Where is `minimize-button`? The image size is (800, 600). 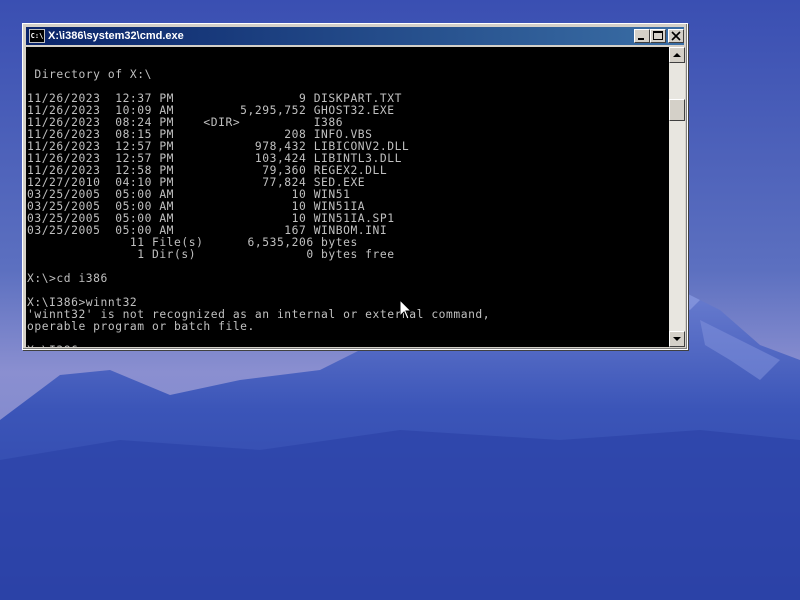 minimize-button is located at coordinates (642, 36).